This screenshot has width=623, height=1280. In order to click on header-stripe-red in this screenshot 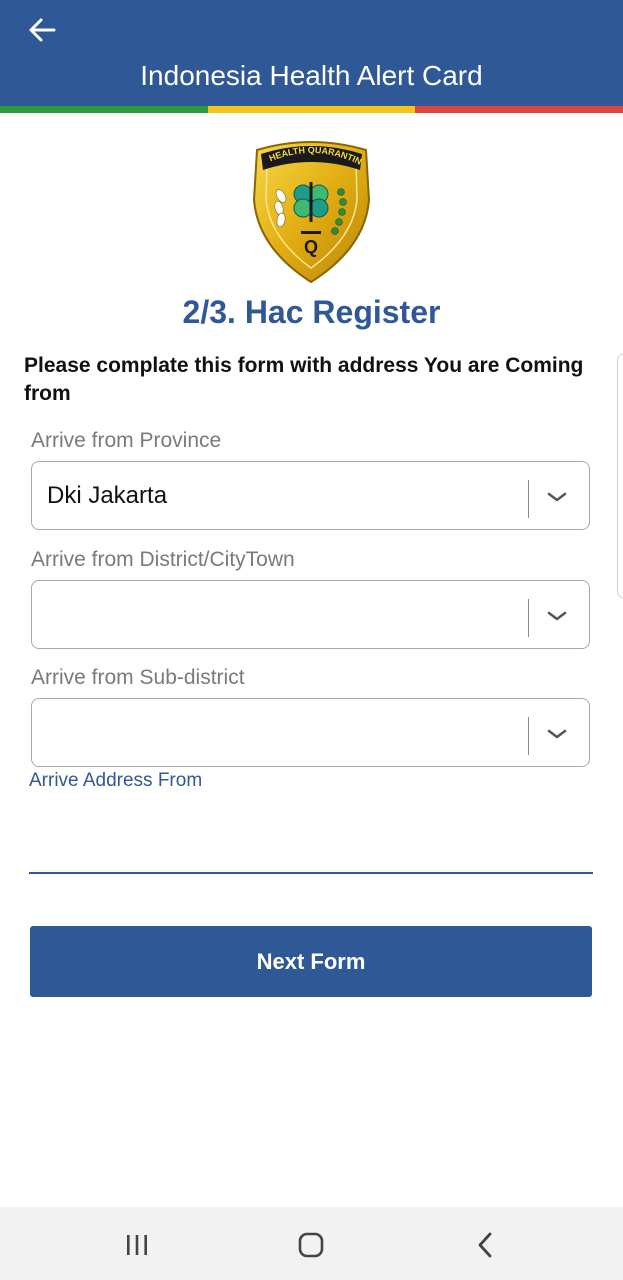, I will do `click(519, 109)`.